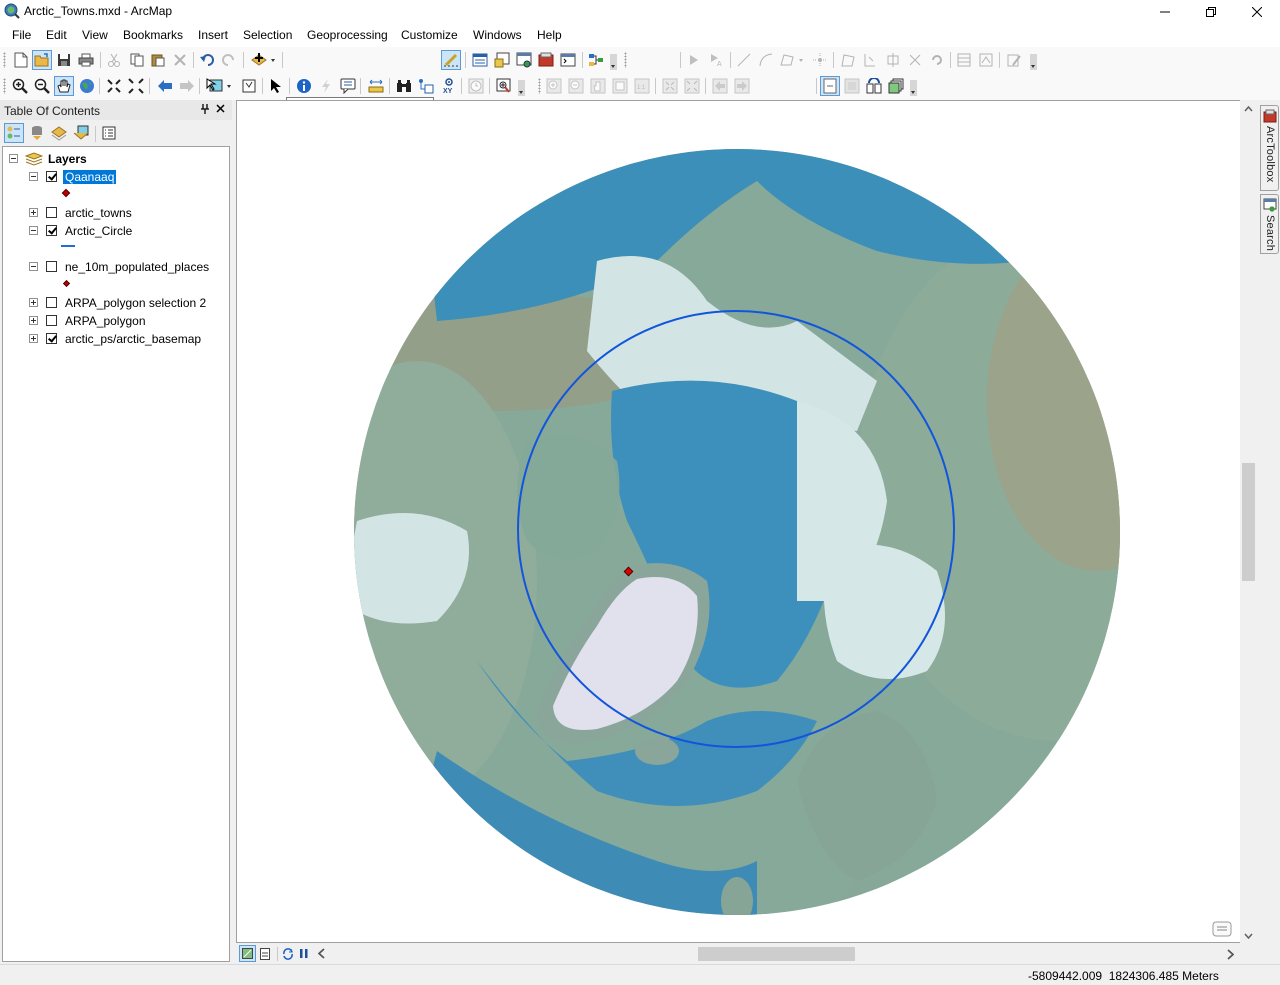  I want to click on refresh-icon, so click(288, 954).